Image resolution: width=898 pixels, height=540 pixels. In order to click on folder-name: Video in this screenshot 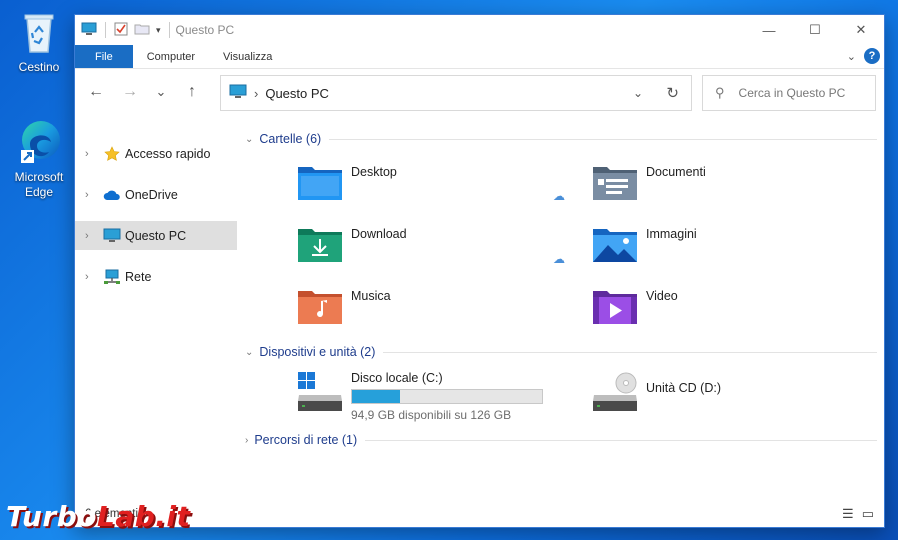, I will do `click(662, 296)`.